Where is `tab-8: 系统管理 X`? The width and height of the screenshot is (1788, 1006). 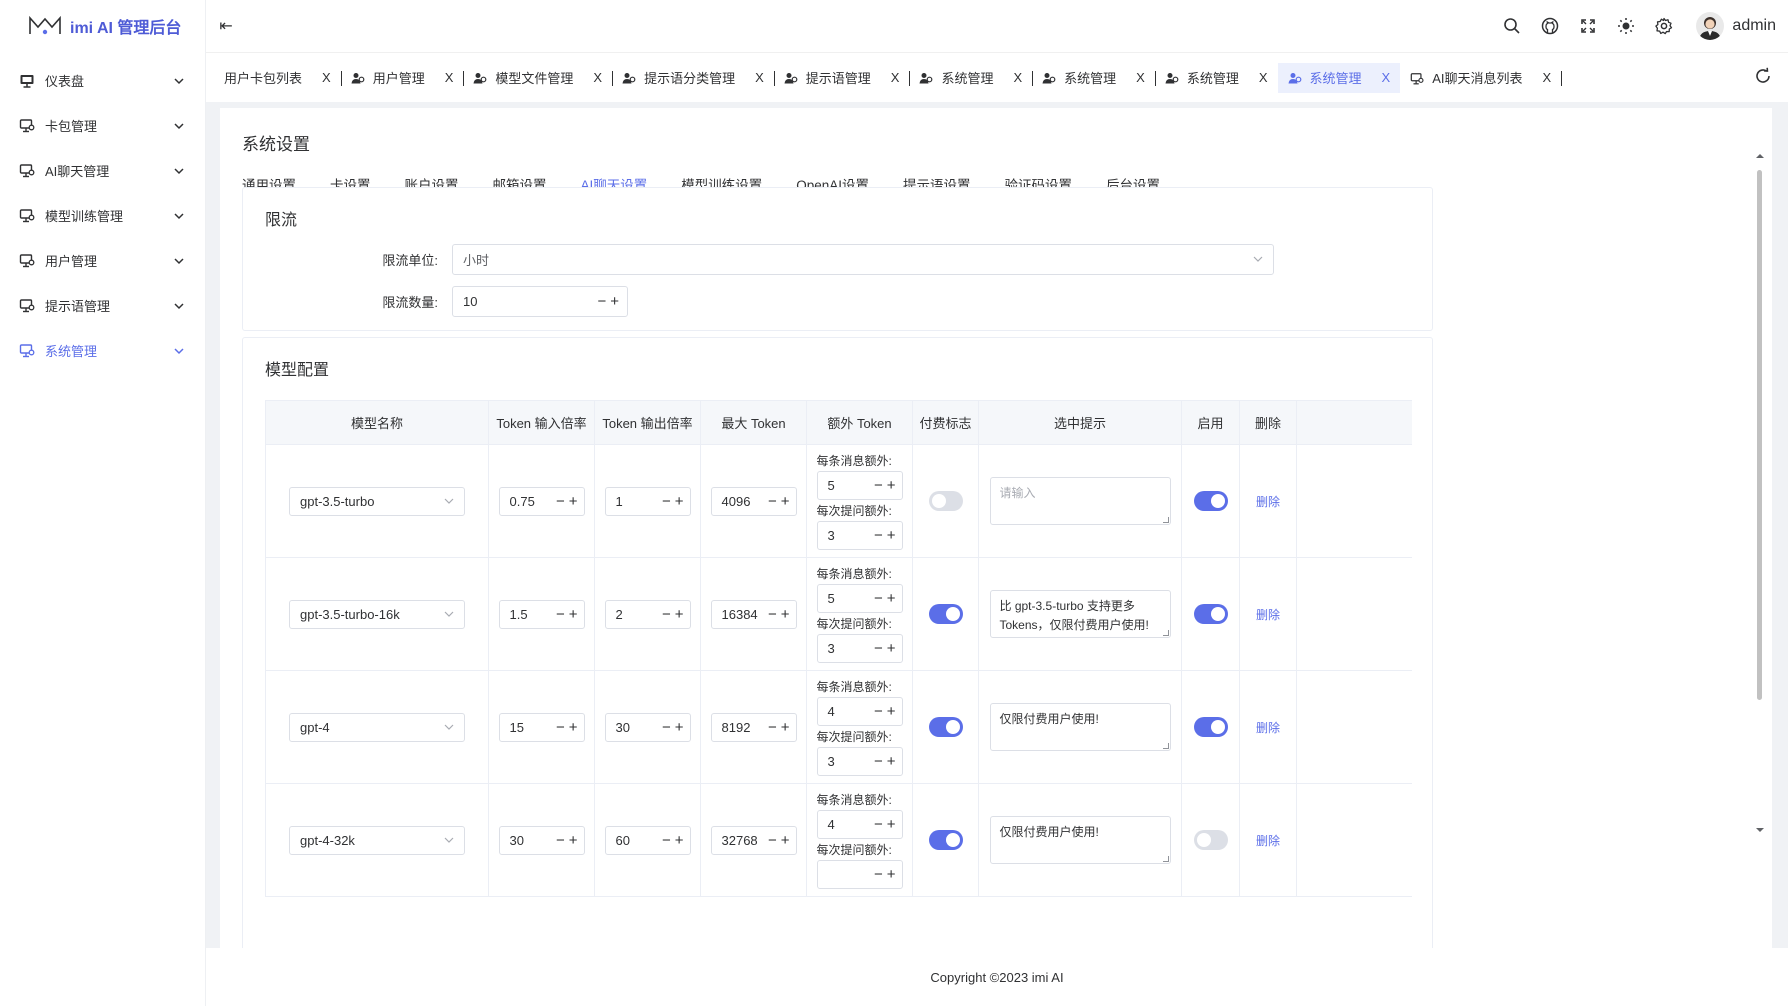
tab-8: 系统管理 X is located at coordinates (1339, 77).